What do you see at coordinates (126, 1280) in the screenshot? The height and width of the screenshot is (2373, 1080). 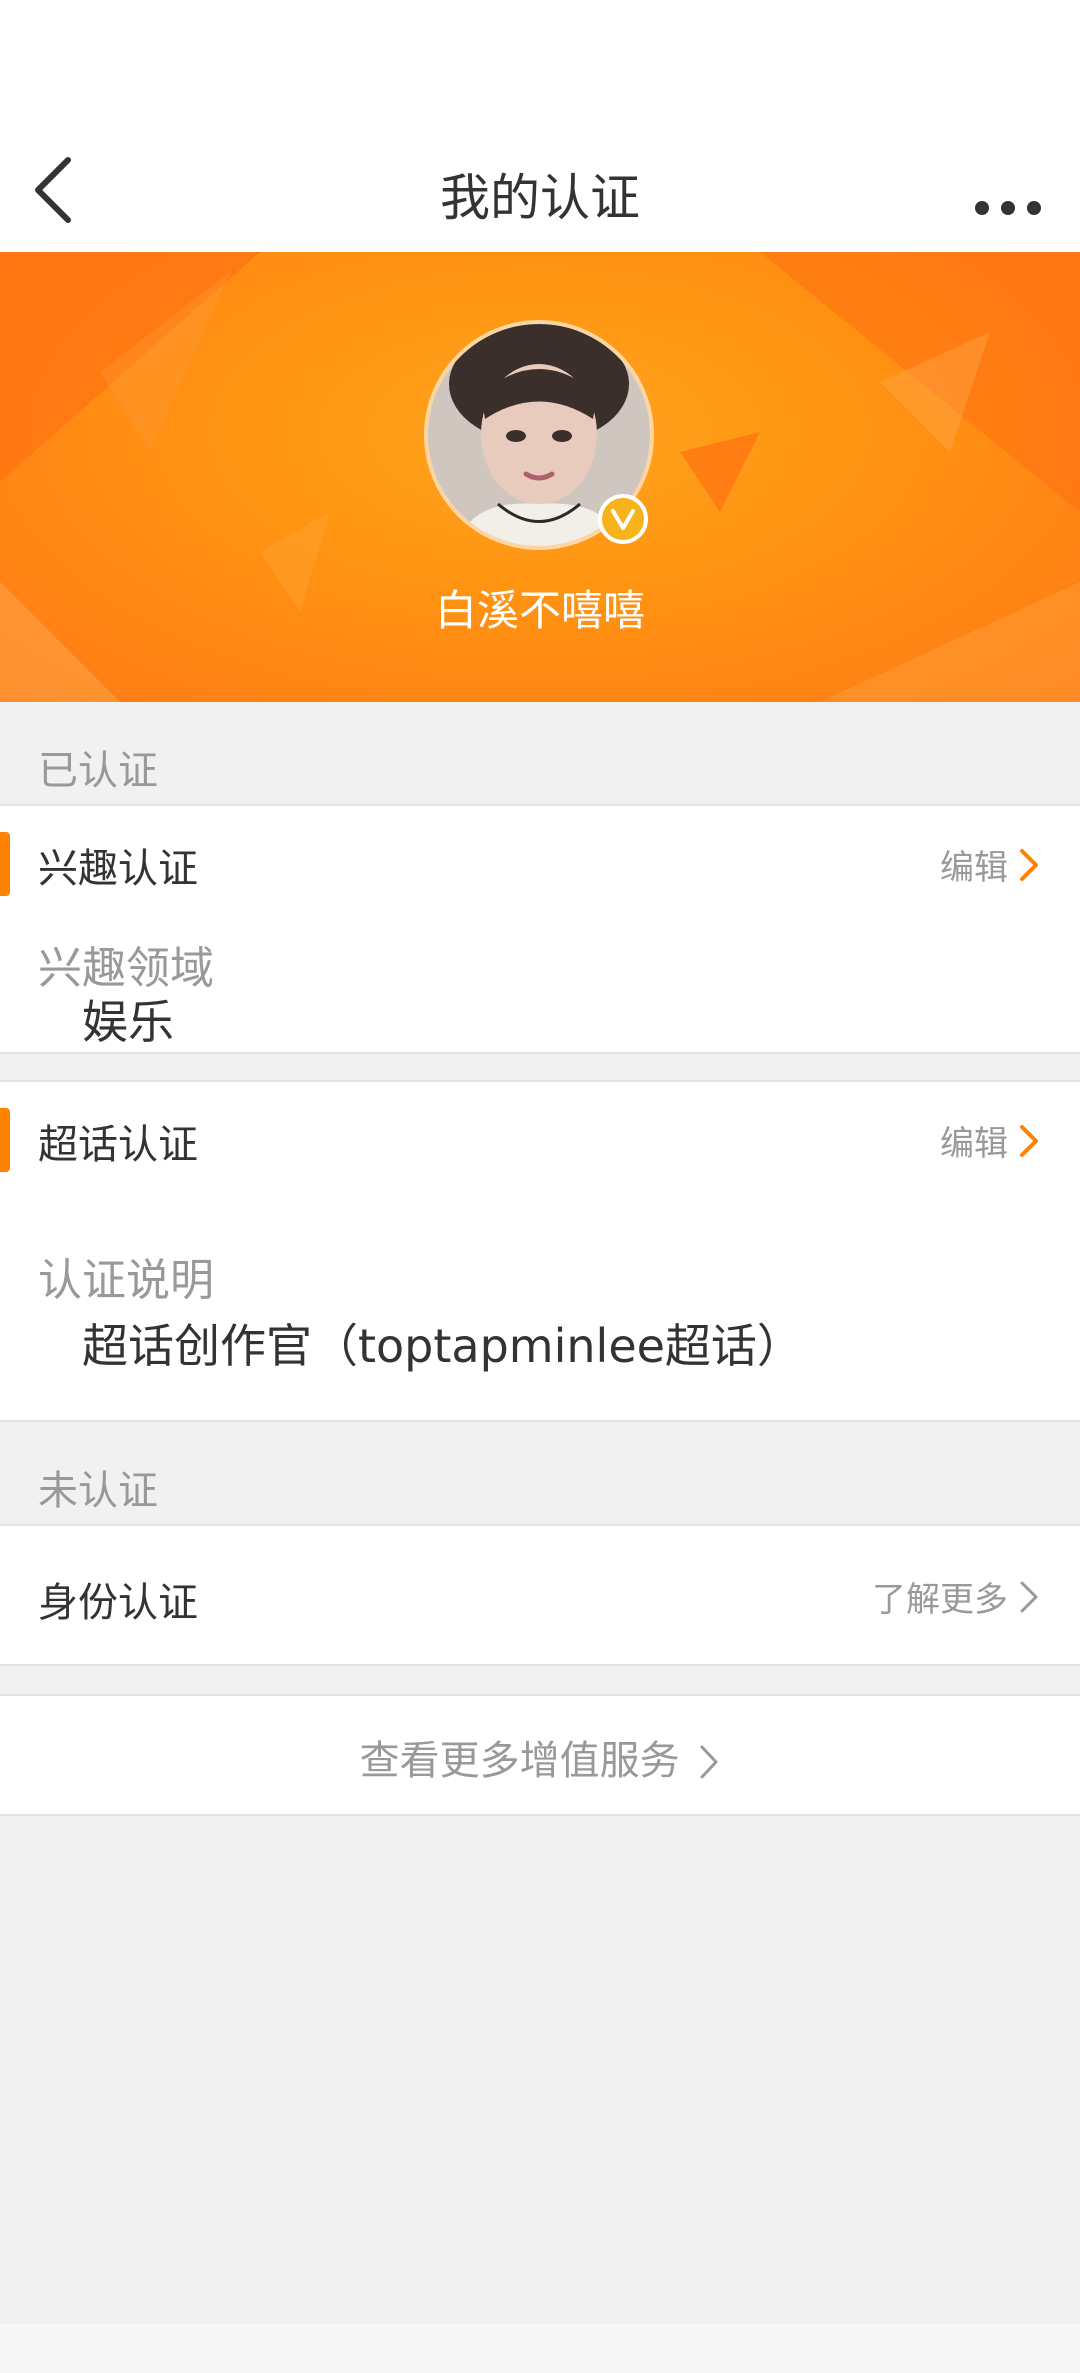 I see `super-topic-field-label: 认证说明` at bounding box center [126, 1280].